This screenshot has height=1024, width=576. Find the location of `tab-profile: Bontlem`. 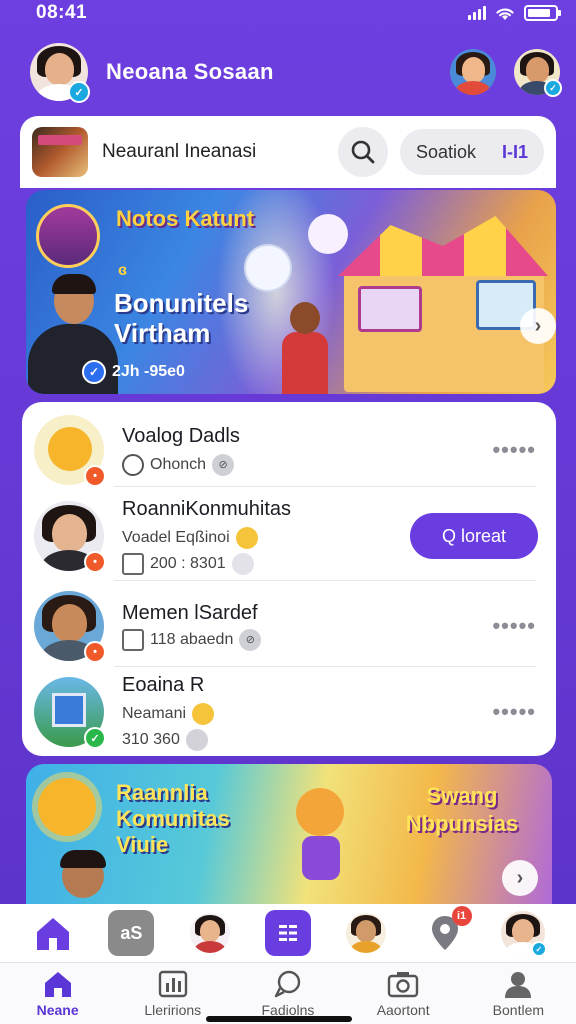

tab-profile: Bontlem is located at coordinates (518, 993).